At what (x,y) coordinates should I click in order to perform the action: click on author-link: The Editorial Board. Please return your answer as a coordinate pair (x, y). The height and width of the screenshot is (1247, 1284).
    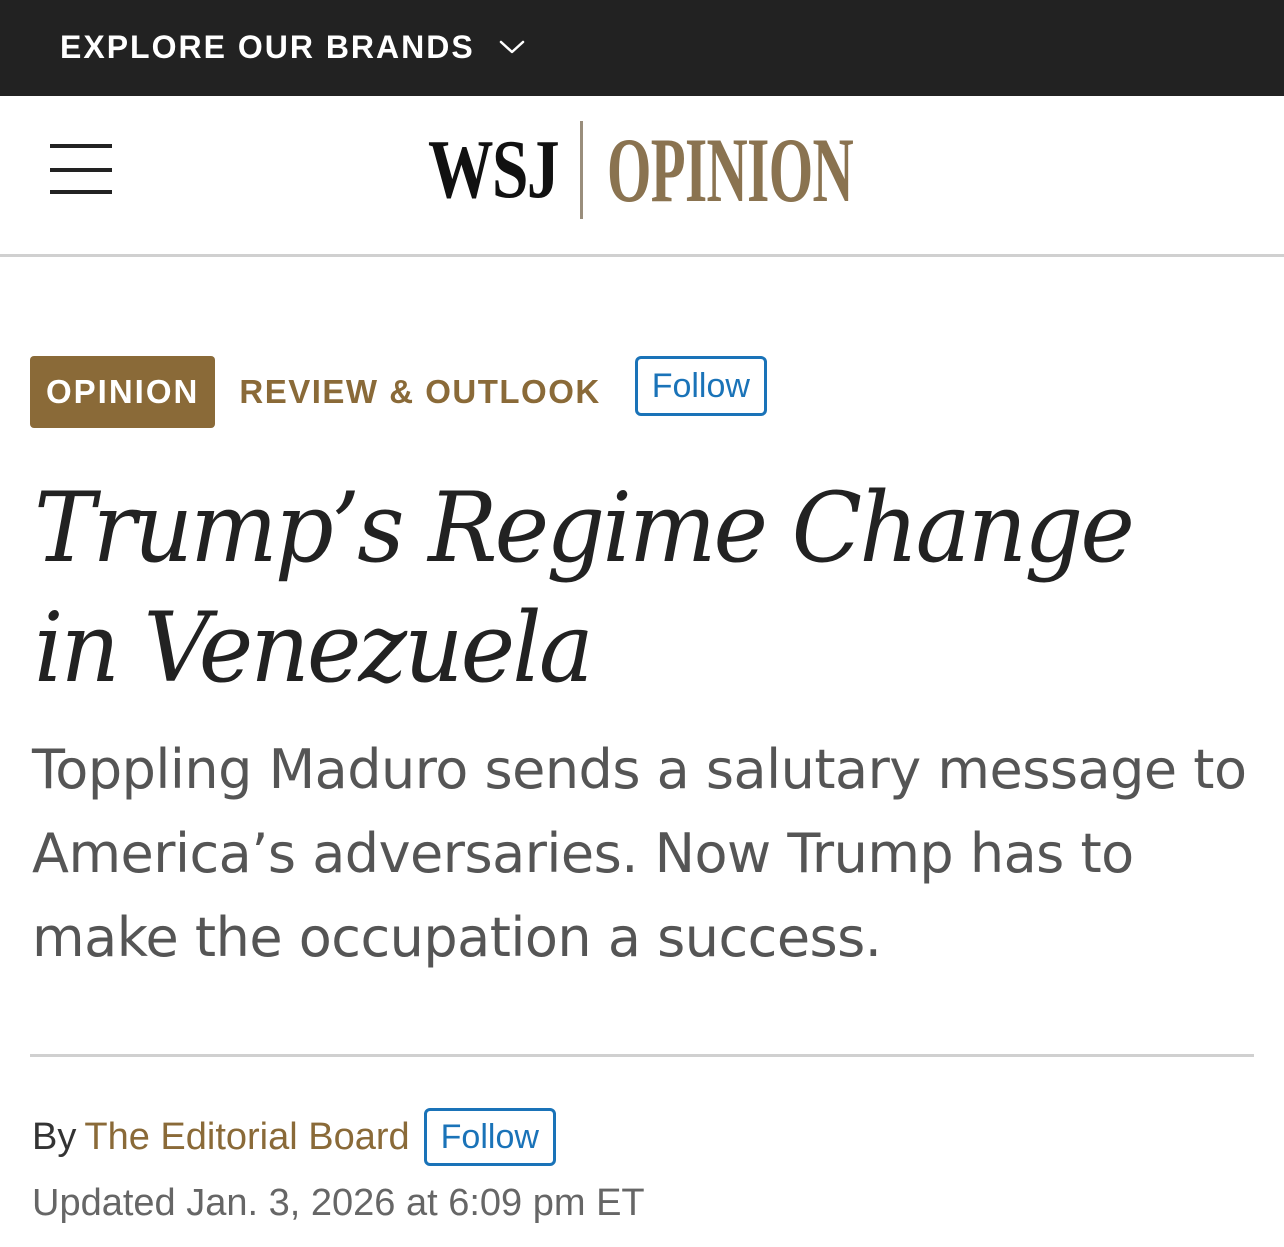
    Looking at the image, I should click on (246, 1137).